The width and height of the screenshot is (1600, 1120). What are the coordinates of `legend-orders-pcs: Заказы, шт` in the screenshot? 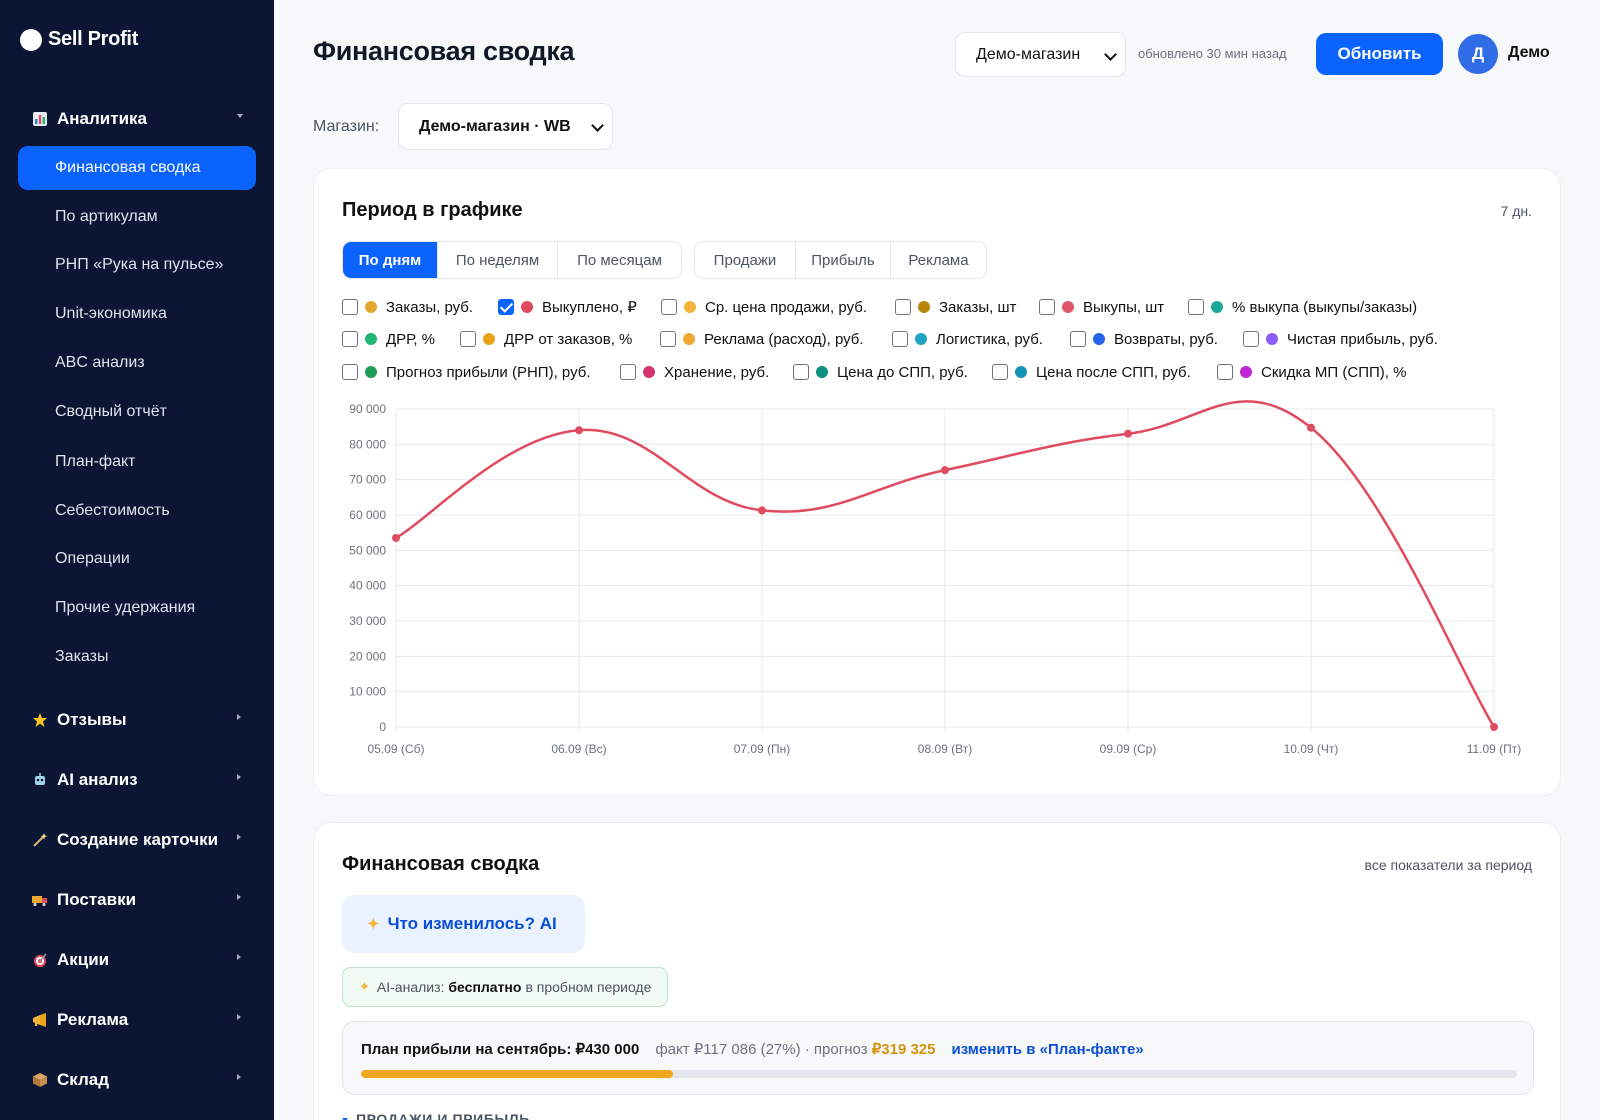 It's located at (955, 307).